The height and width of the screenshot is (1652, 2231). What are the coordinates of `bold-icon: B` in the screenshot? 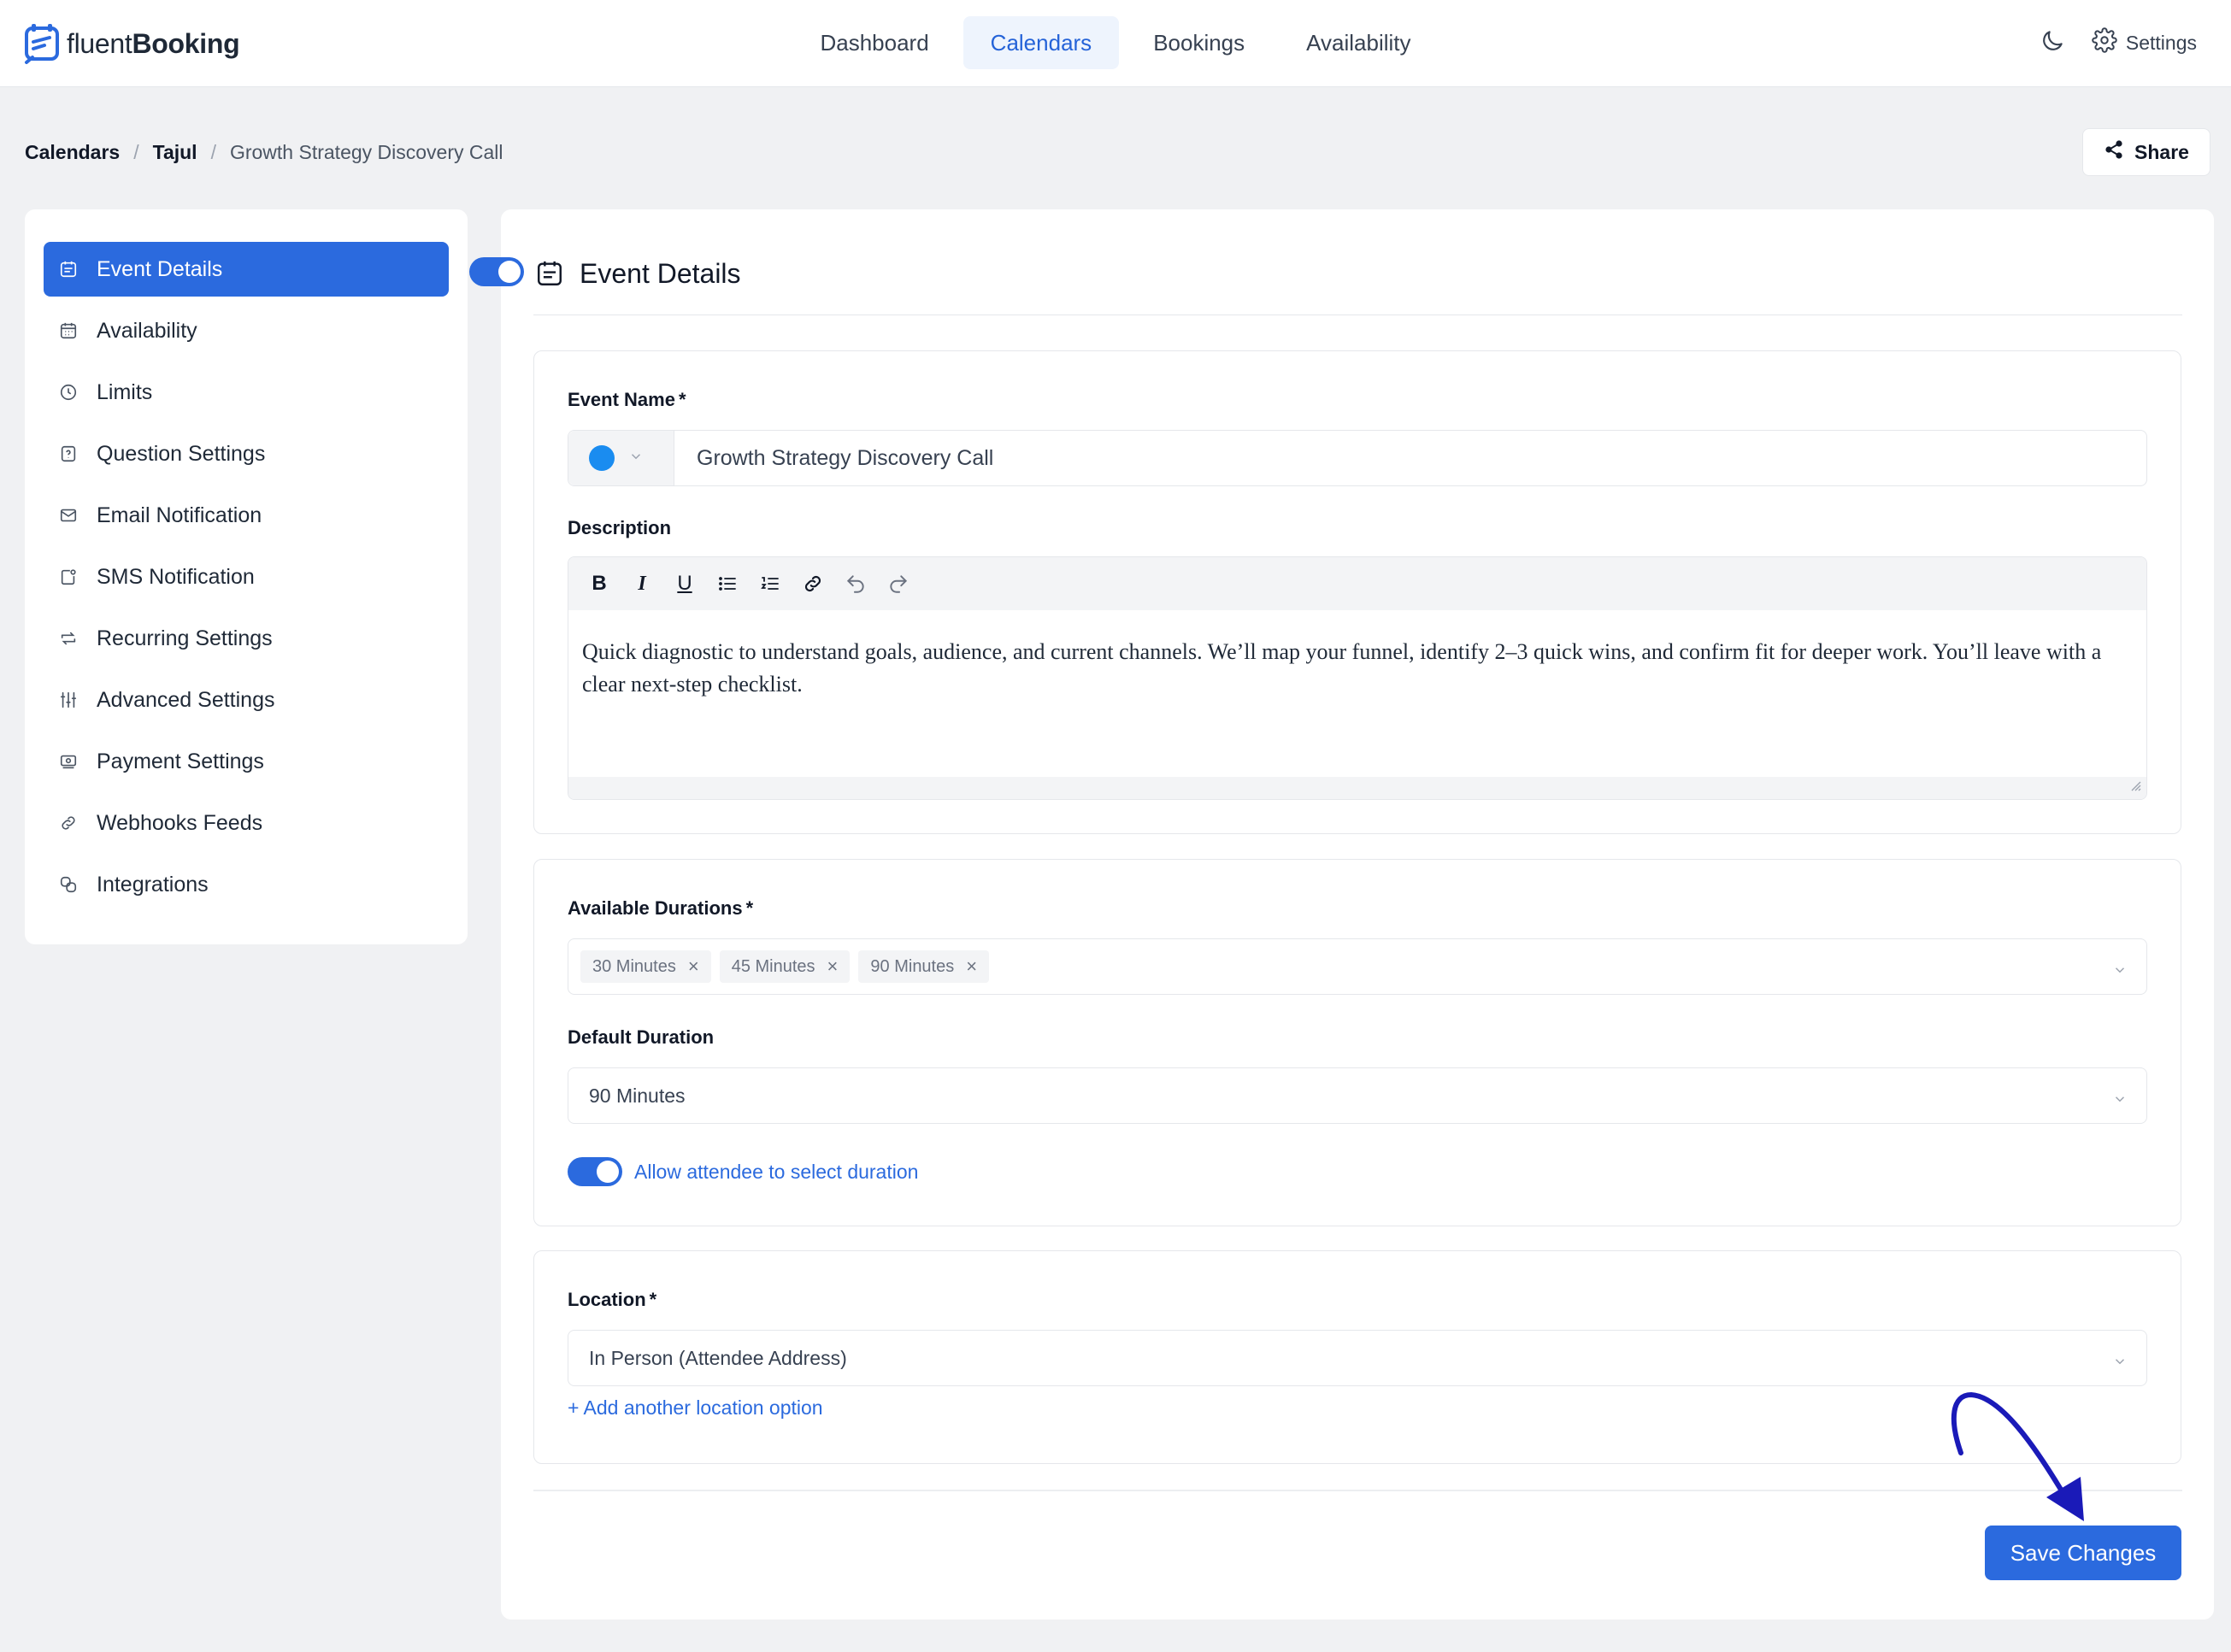 It's located at (599, 583).